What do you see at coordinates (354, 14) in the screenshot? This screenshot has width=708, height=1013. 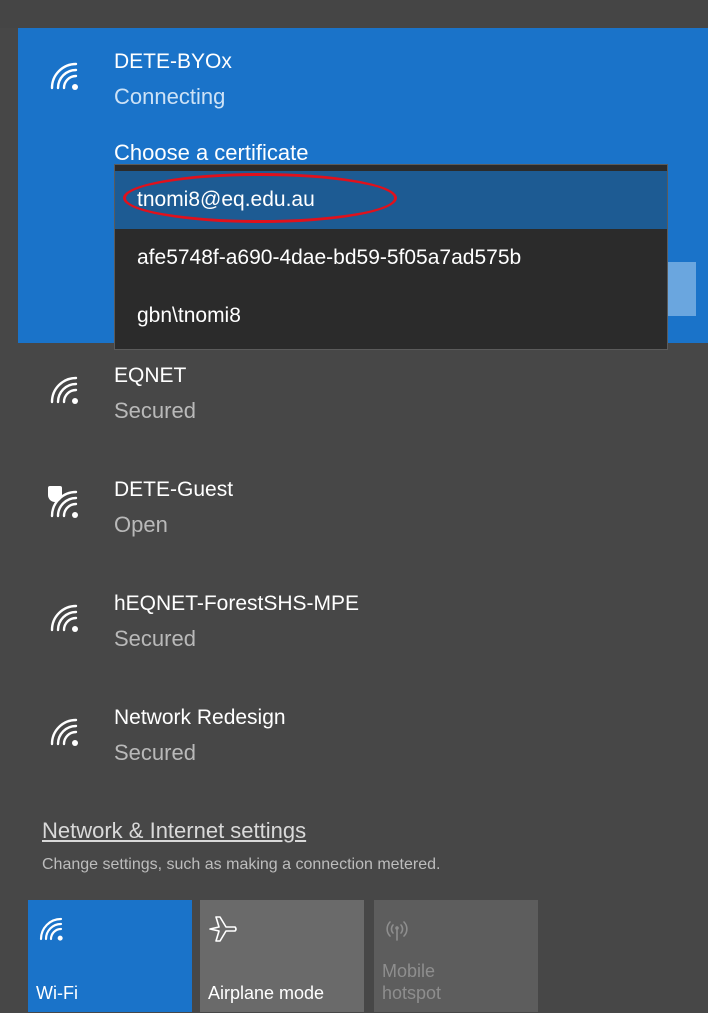 I see `top-strip` at bounding box center [354, 14].